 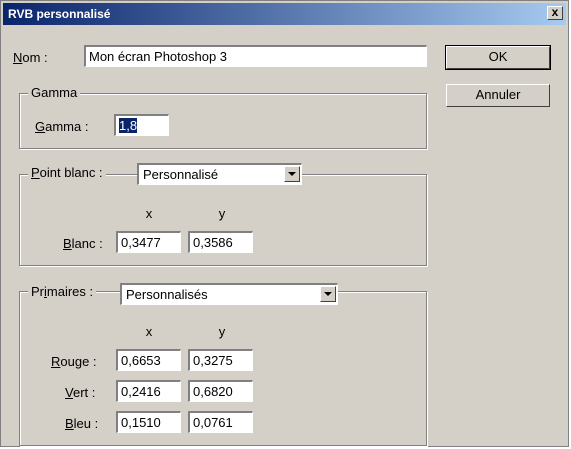 What do you see at coordinates (220, 360) in the screenshot?
I see `red-y-input: 0,3275` at bounding box center [220, 360].